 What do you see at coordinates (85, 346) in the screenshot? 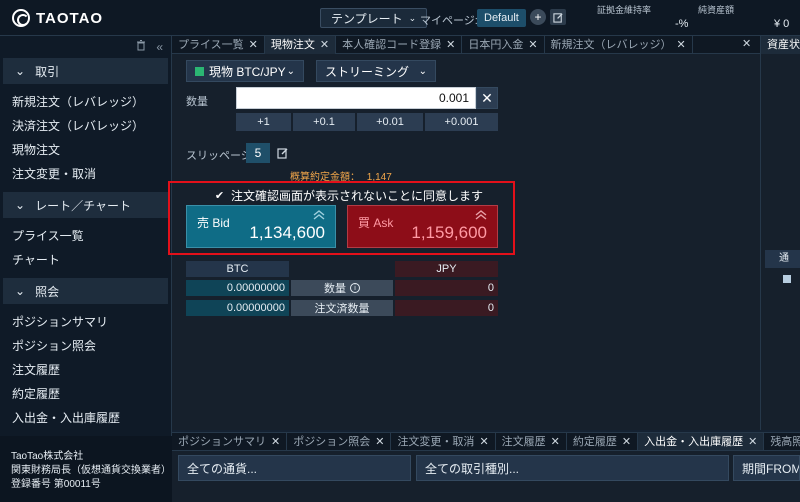
I see `sidebar-item: ポジション照会` at bounding box center [85, 346].